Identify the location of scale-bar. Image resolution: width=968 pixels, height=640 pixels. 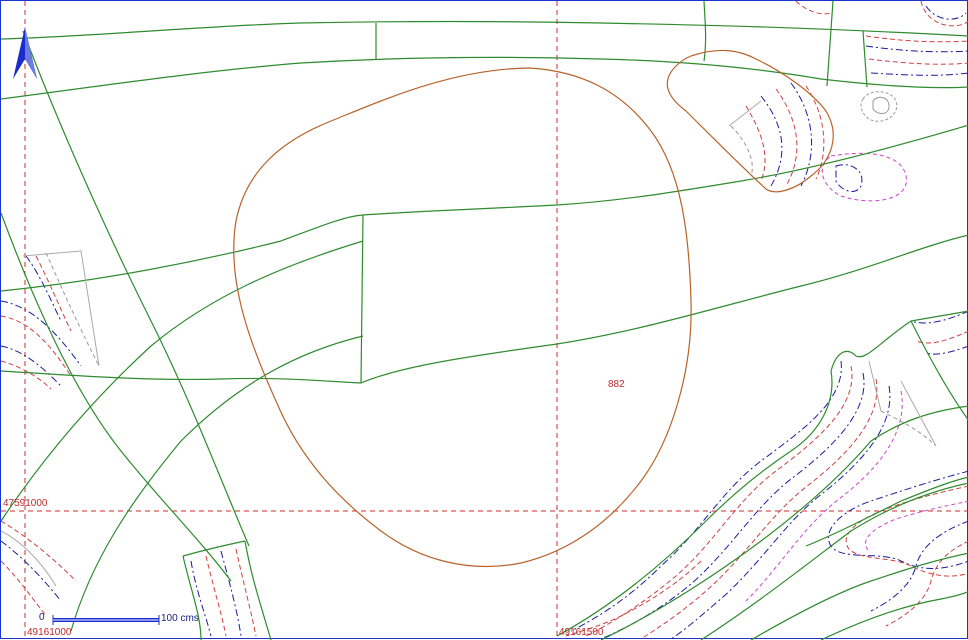
(106, 620).